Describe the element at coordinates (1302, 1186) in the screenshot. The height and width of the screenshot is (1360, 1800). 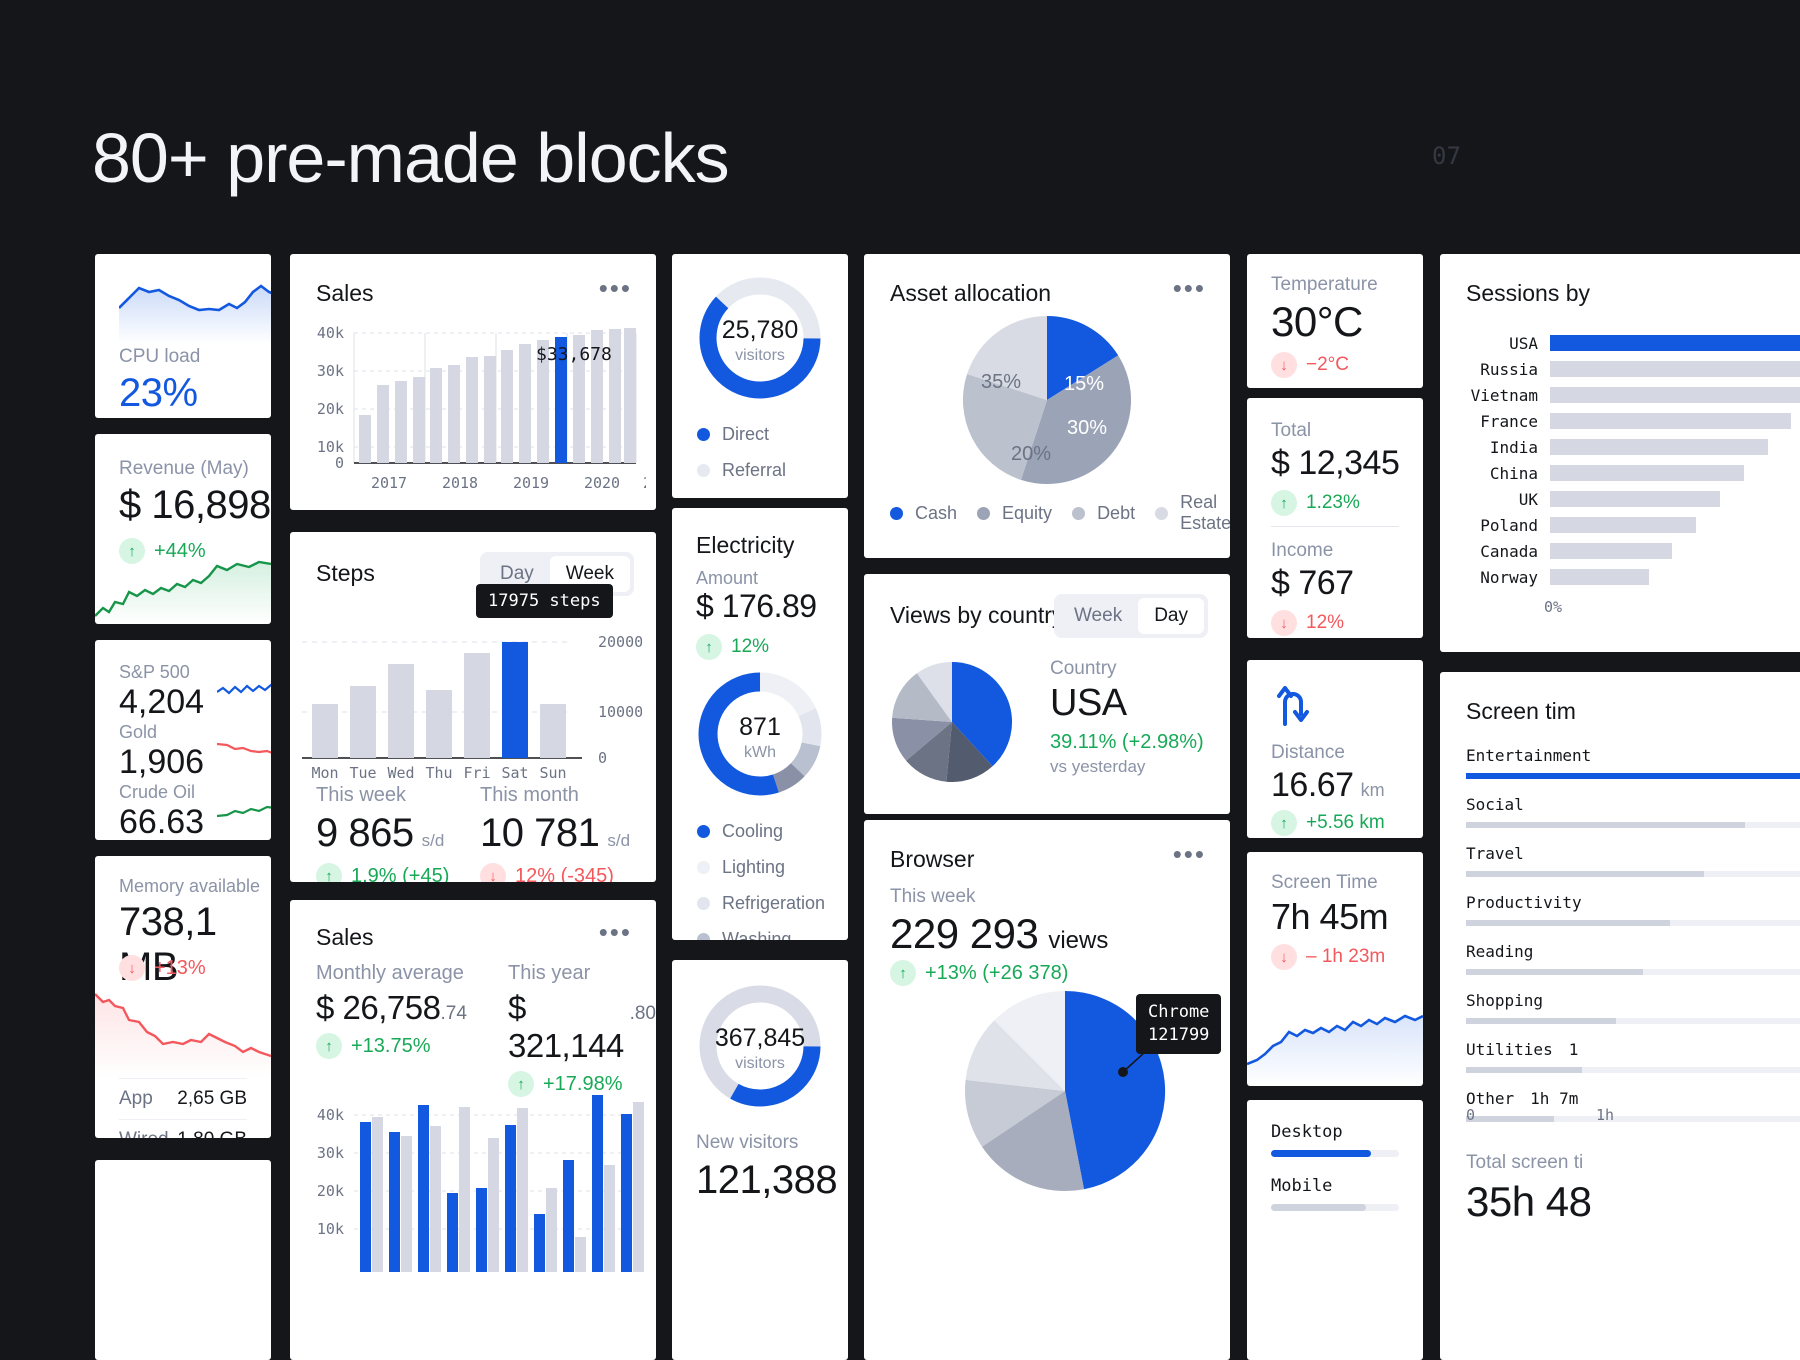
I see `device-label-mobile: Mobile` at that location.